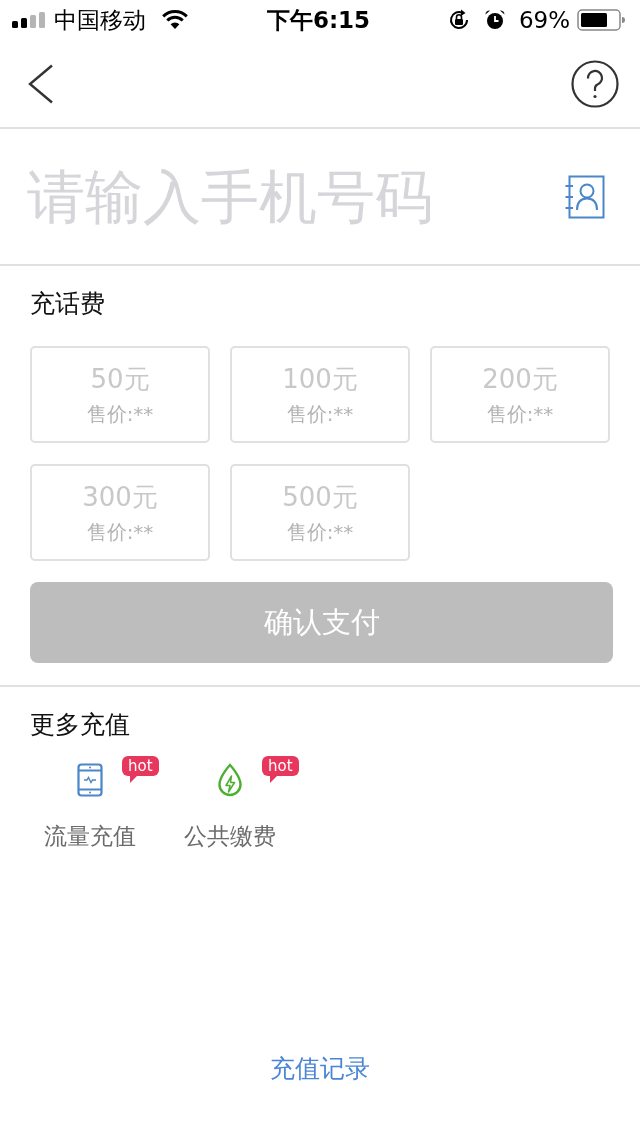  I want to click on section-title: 更多充值, so click(80, 725).